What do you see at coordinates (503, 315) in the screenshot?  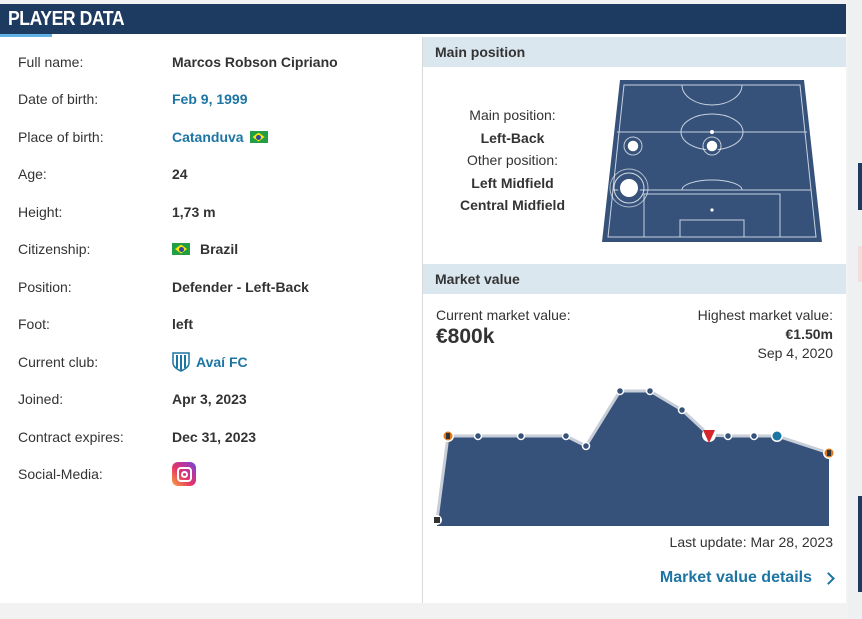 I see `current-market-value-label: Current market value:` at bounding box center [503, 315].